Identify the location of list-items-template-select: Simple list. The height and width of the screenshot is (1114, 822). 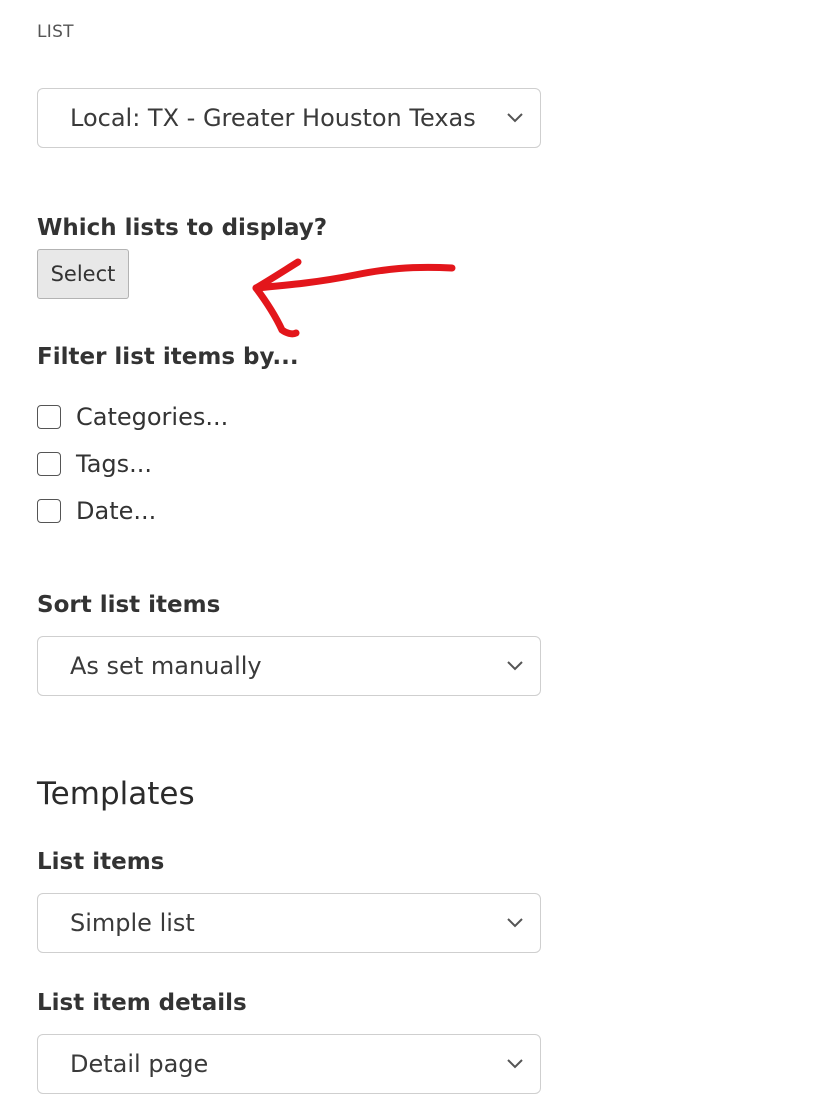
(289, 923).